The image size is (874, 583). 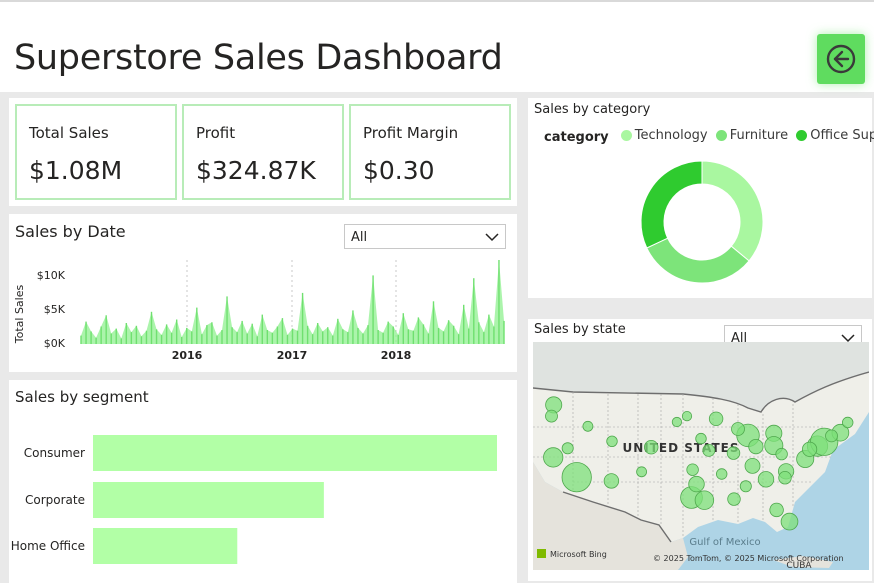 What do you see at coordinates (492, 237) in the screenshot?
I see `chevron-down-icon` at bounding box center [492, 237].